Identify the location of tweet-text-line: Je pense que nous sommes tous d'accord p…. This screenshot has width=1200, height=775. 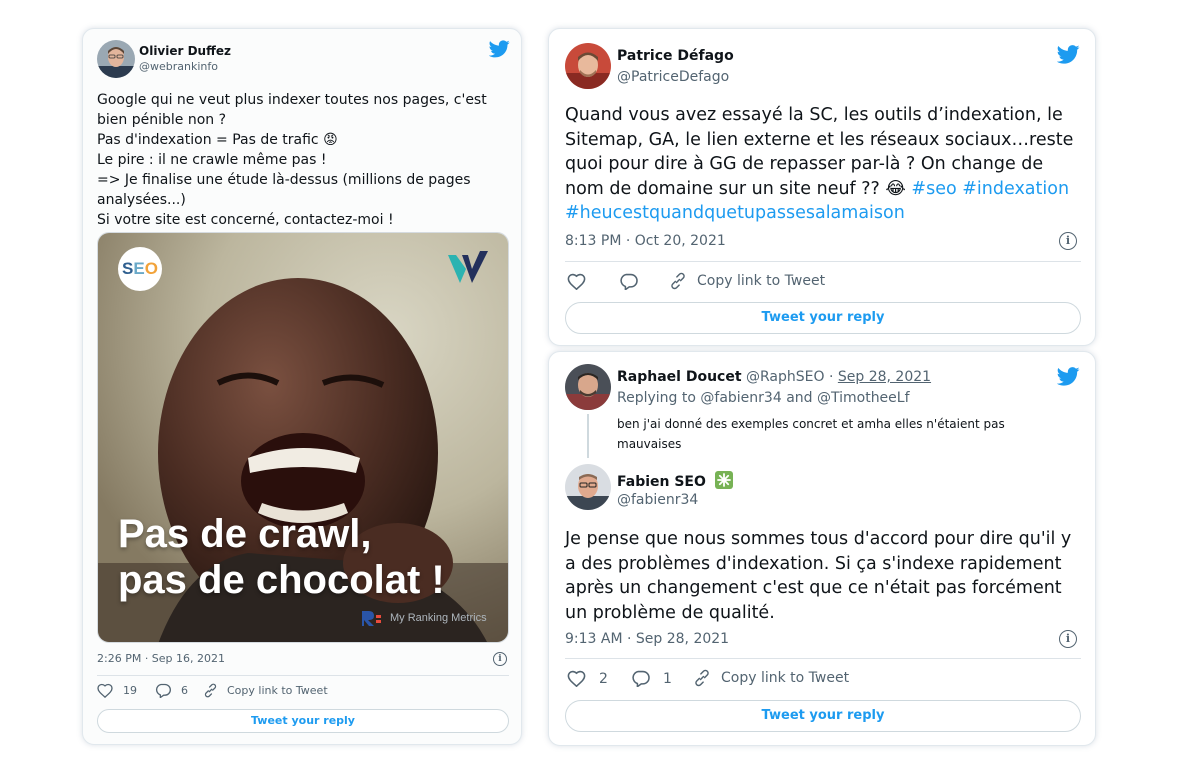
(818, 539).